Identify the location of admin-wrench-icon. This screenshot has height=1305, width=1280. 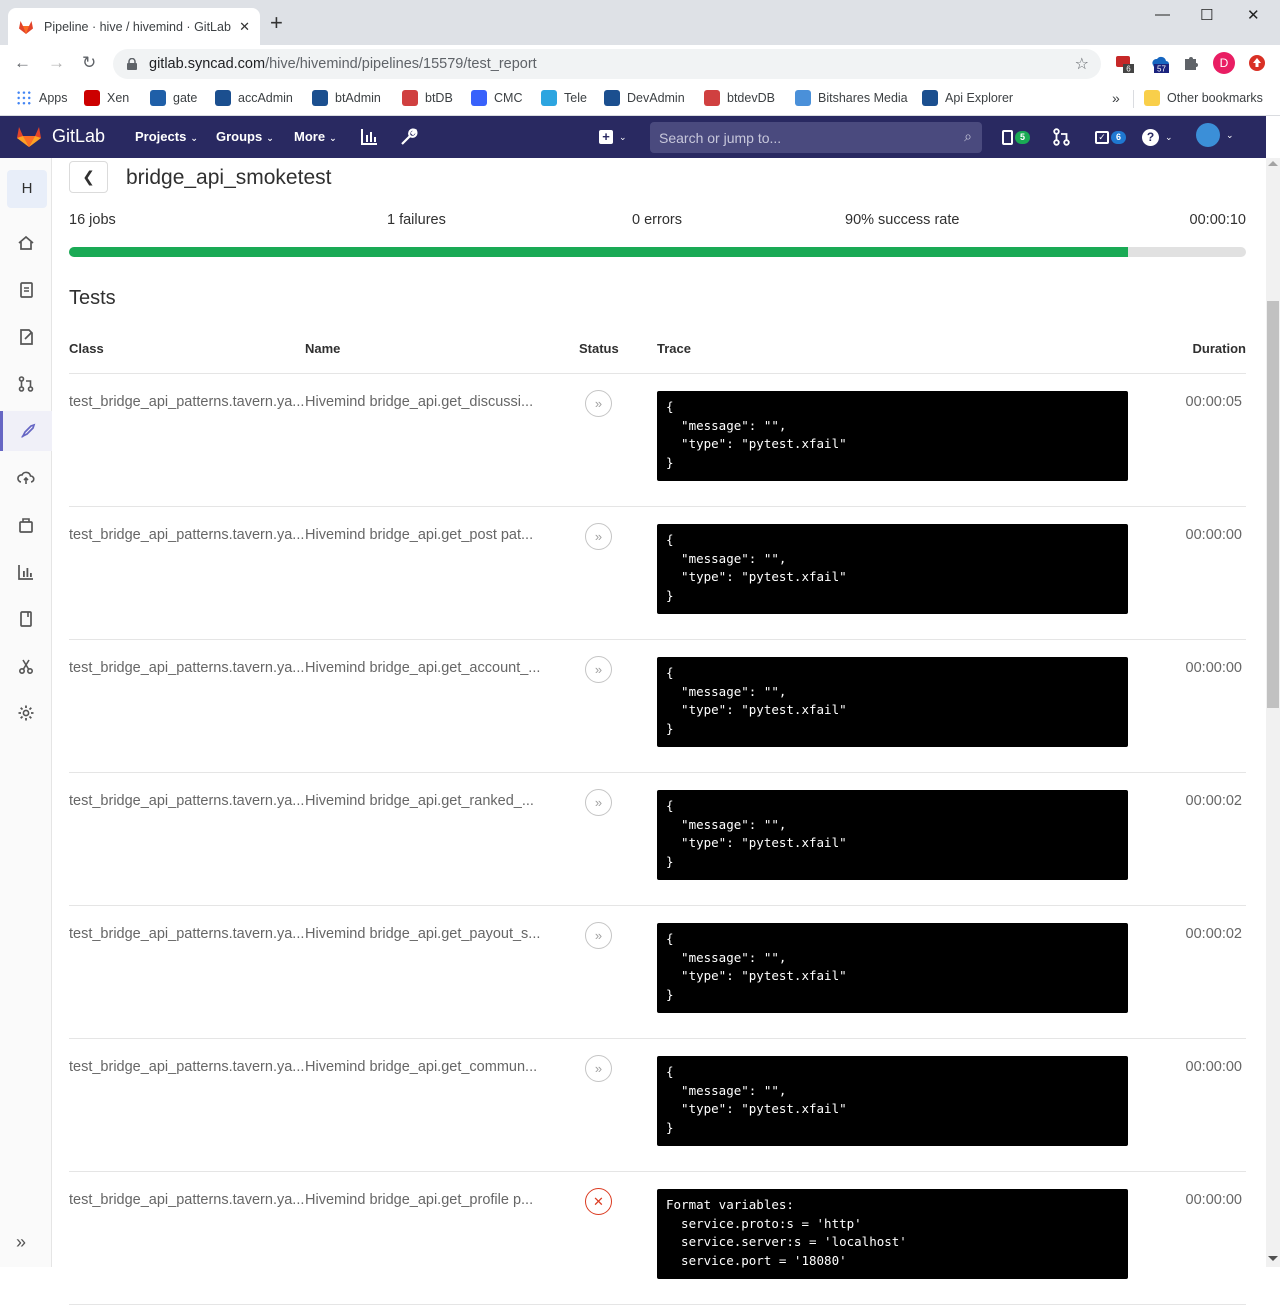
(409, 137).